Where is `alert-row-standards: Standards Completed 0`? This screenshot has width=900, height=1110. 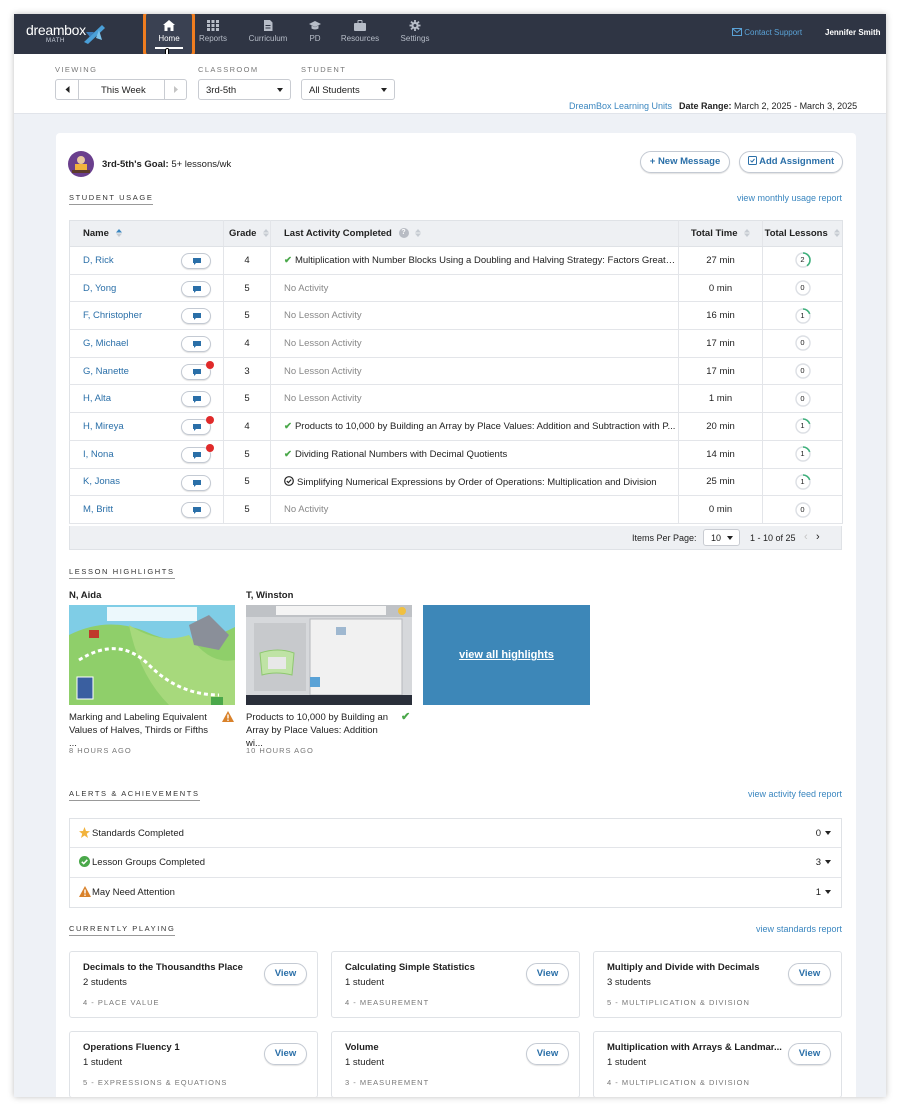
alert-row-standards: Standards Completed 0 is located at coordinates (455, 834).